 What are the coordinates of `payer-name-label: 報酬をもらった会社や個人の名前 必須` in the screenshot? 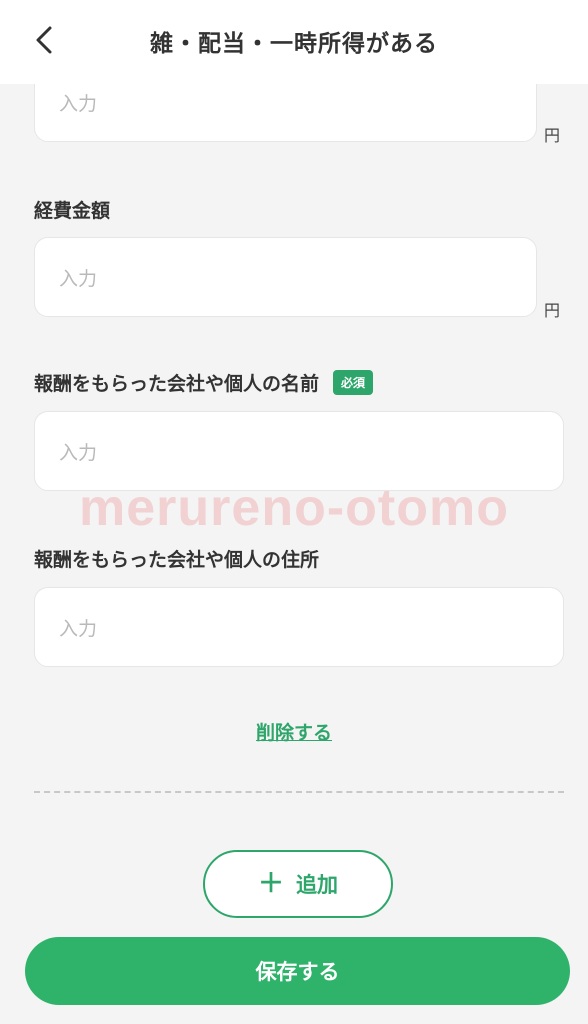 It's located at (204, 382).